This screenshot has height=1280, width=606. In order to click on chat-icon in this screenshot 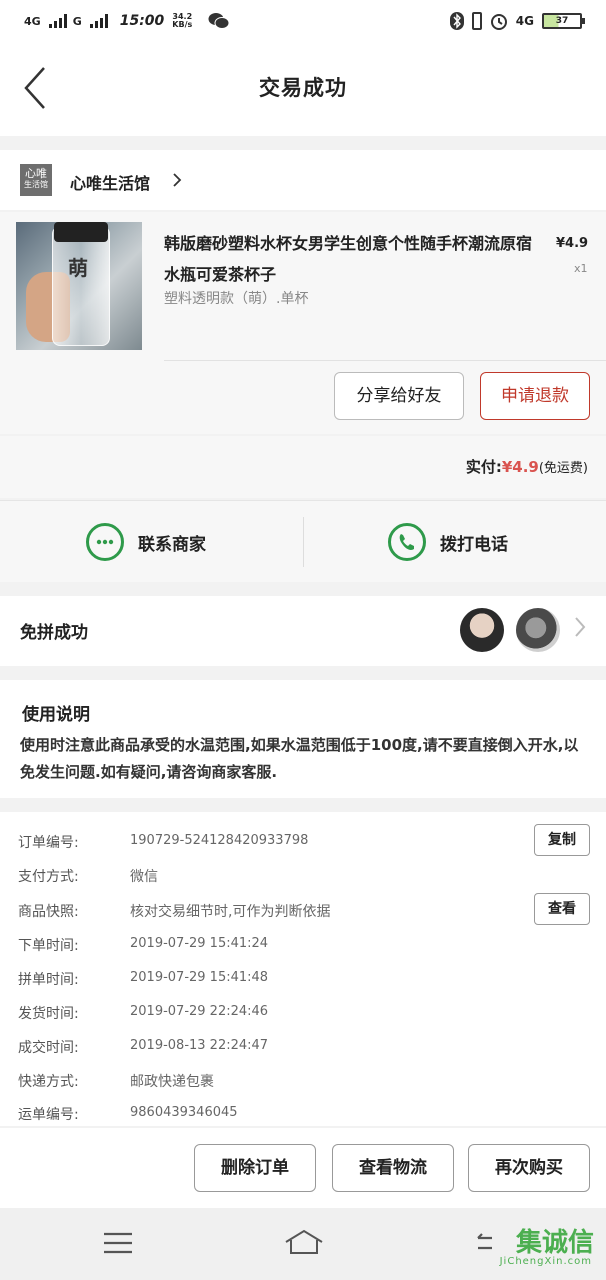, I will do `click(105, 542)`.